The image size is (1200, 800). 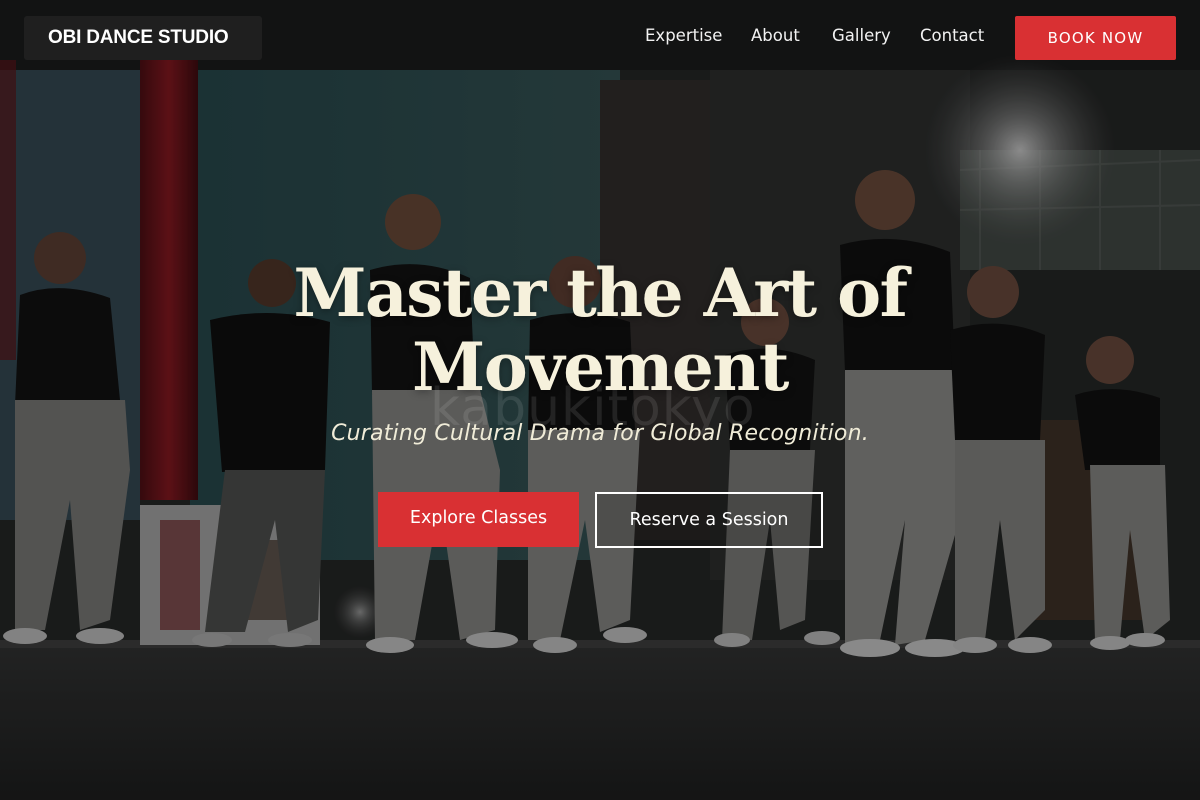 What do you see at coordinates (861, 35) in the screenshot?
I see `nav-link-gallery: Gallery` at bounding box center [861, 35].